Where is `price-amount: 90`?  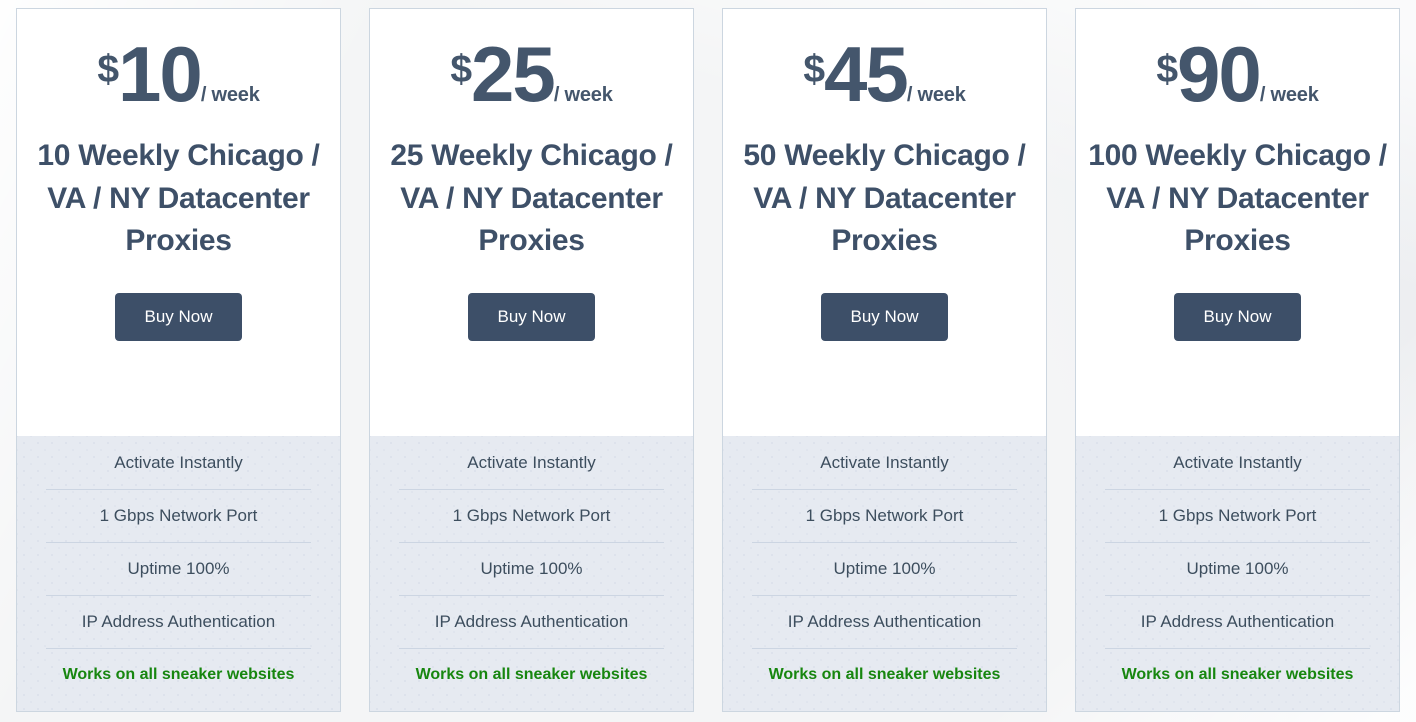
price-amount: 90 is located at coordinates (1219, 74).